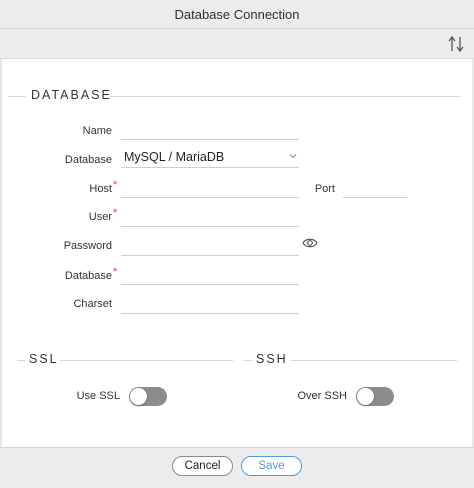  Describe the element at coordinates (271, 466) in the screenshot. I see `save-button: Save` at that location.